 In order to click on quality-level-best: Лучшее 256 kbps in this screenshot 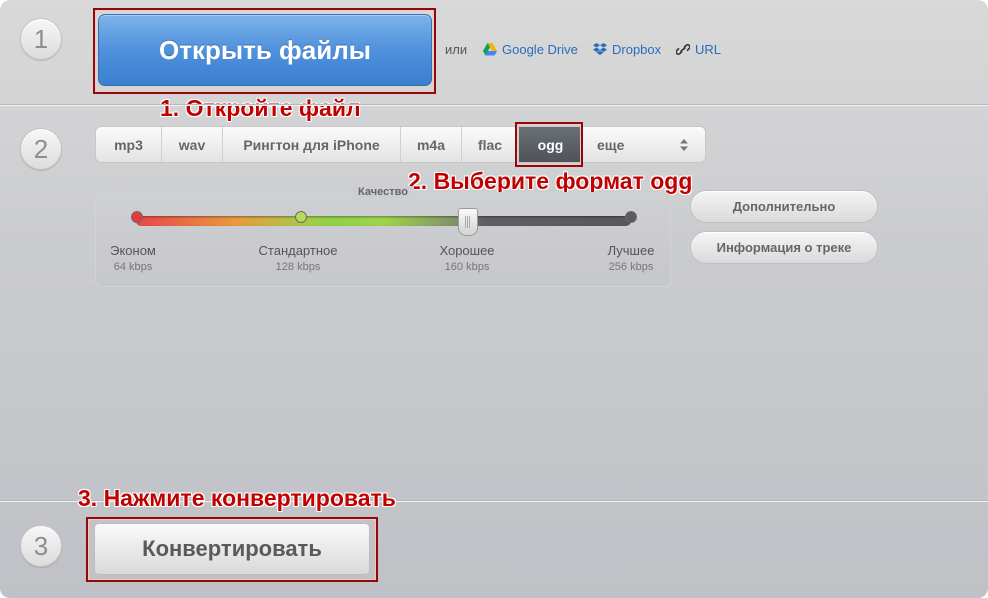, I will do `click(631, 258)`.